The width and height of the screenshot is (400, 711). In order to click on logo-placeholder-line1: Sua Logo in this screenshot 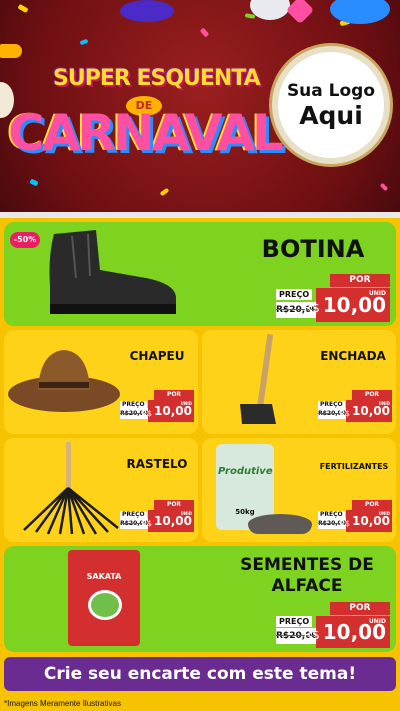, I will do `click(331, 90)`.